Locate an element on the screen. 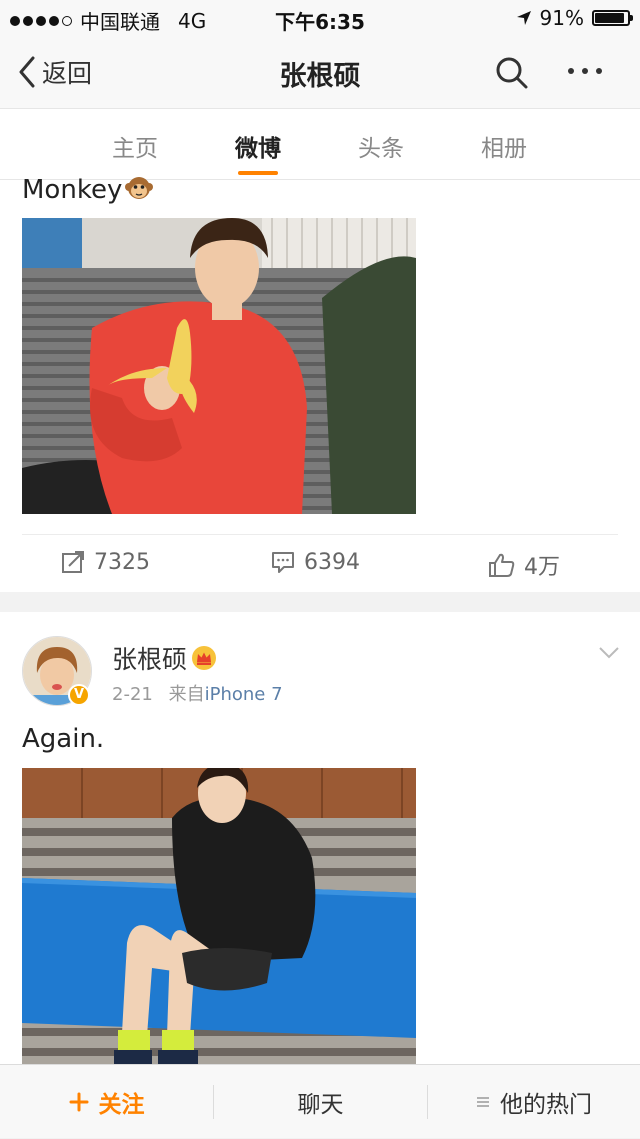 The height and width of the screenshot is (1139, 640). post-meta: 2-21 来自iPhone 7 is located at coordinates (197, 693).